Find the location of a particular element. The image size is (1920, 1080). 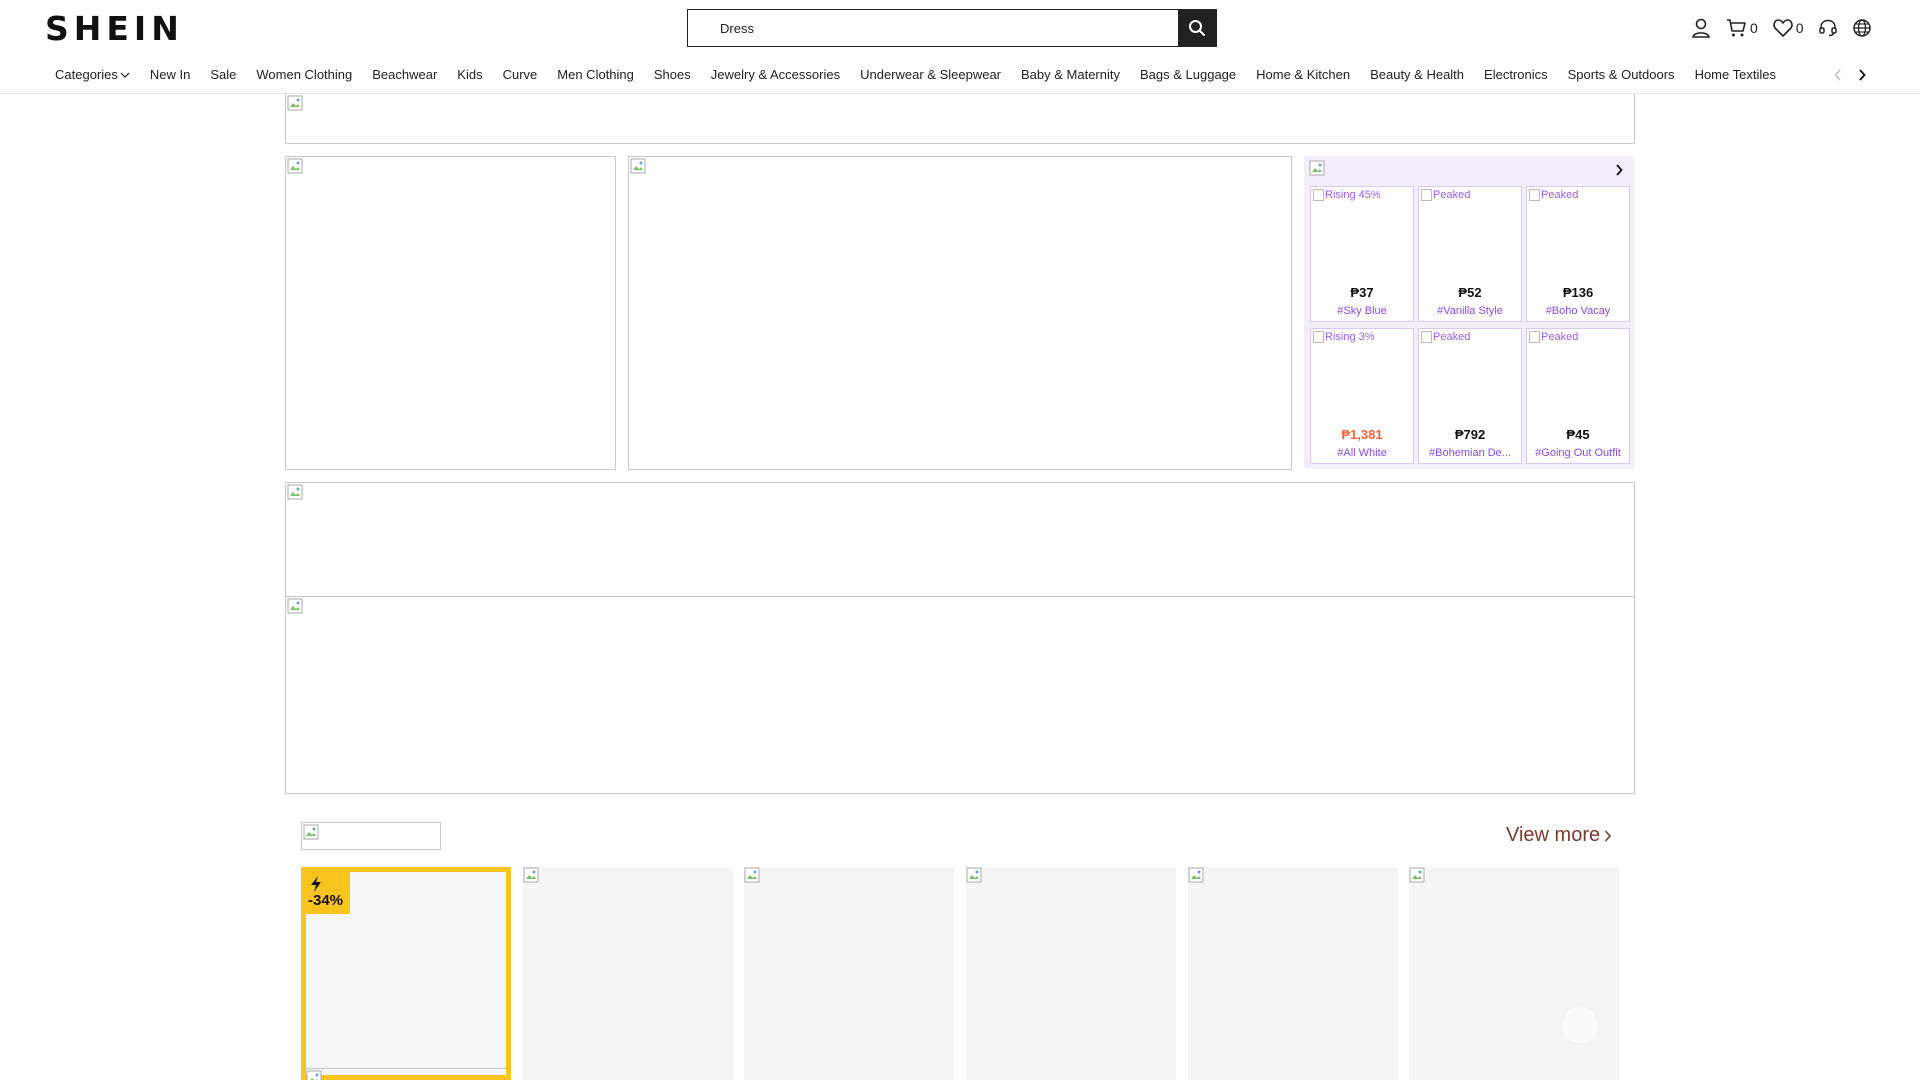

headset-icon is located at coordinates (1827, 28).